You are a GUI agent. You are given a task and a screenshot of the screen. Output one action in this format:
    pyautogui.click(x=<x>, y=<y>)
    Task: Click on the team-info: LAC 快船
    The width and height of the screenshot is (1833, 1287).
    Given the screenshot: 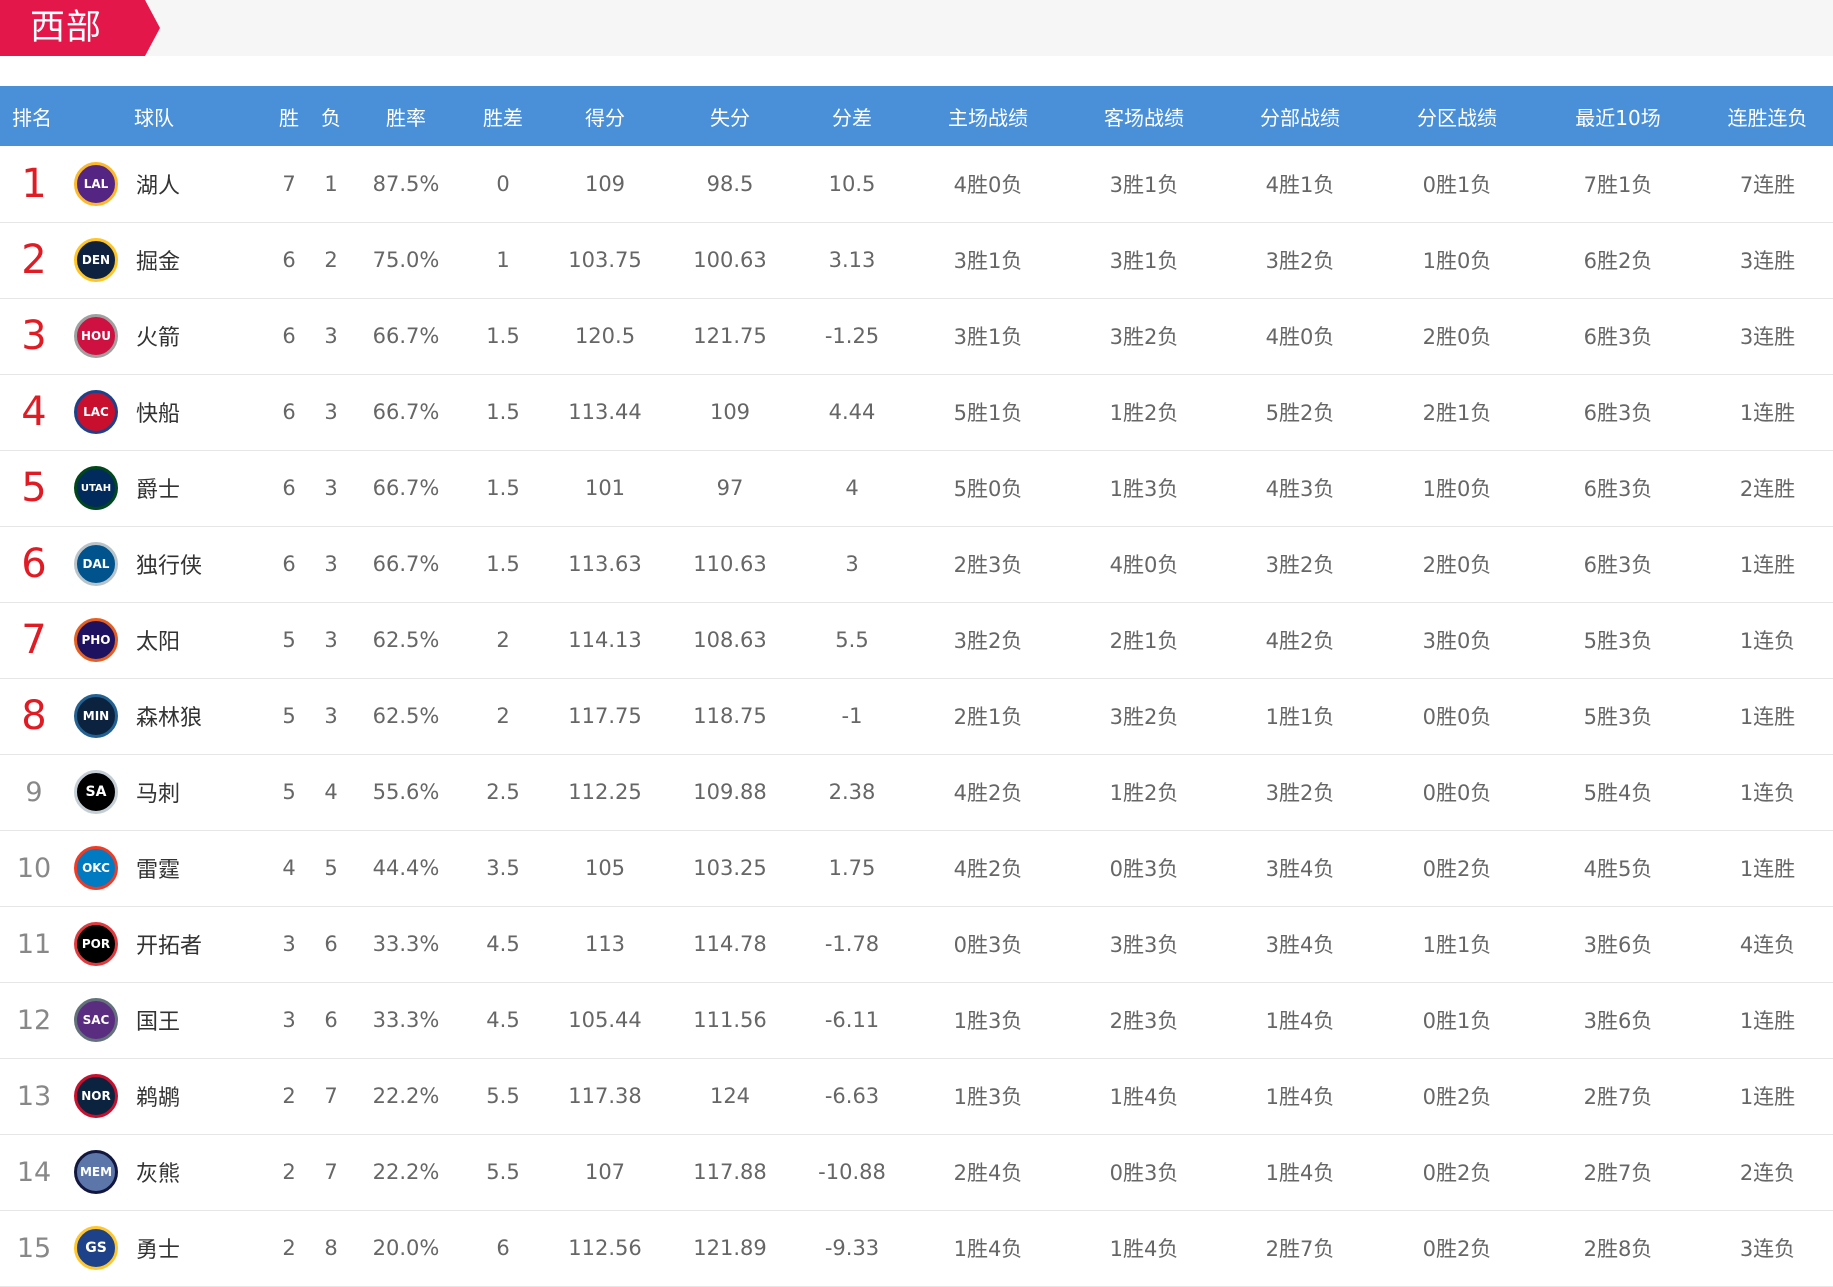 What is the action you would take?
    pyautogui.click(x=168, y=412)
    